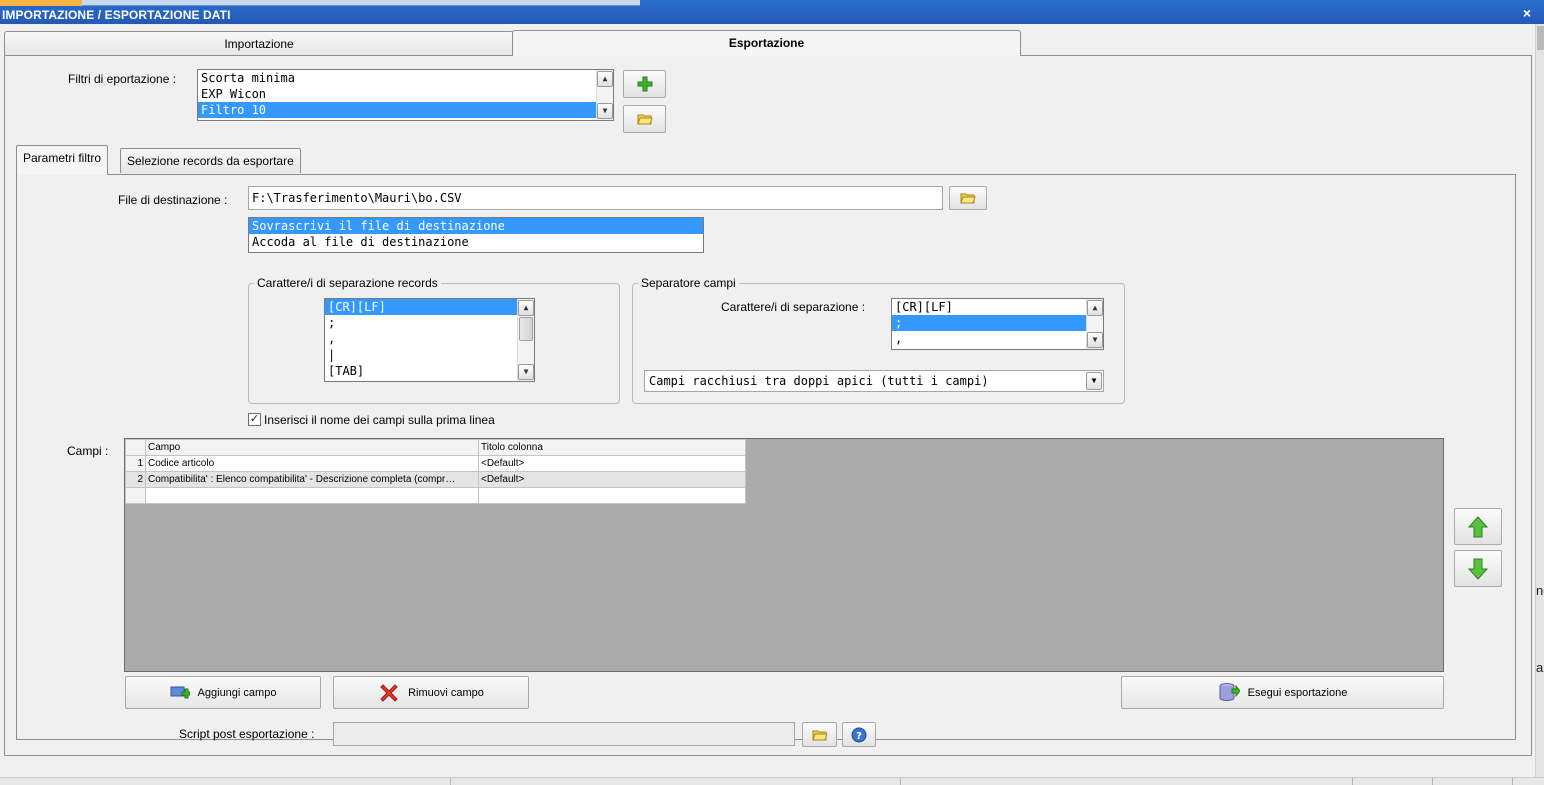 The image size is (1544, 785). What do you see at coordinates (1527, 13) in the screenshot?
I see `close-icon: ×` at bounding box center [1527, 13].